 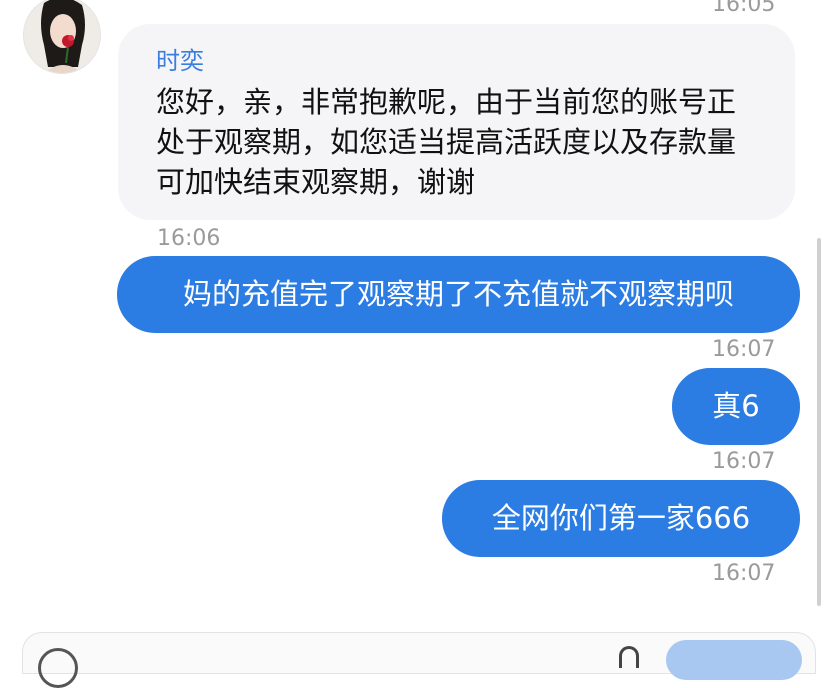 What do you see at coordinates (734, 660) in the screenshot?
I see `send-button` at bounding box center [734, 660].